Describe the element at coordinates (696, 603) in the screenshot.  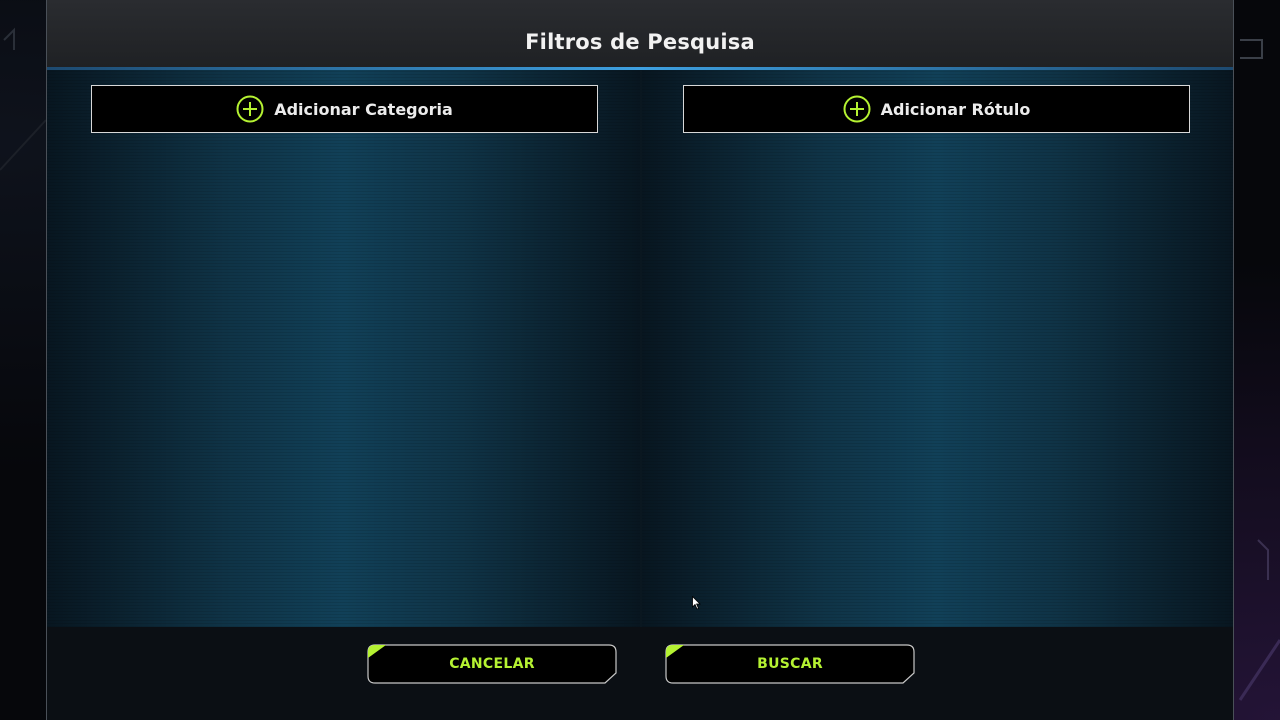
I see `mouse-cursor-icon` at that location.